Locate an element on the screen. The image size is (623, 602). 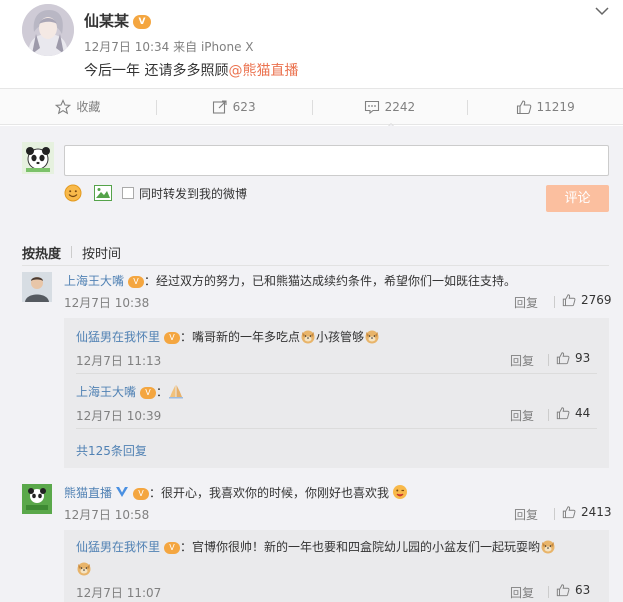
author-name: 仙某某 V is located at coordinates (118, 20).